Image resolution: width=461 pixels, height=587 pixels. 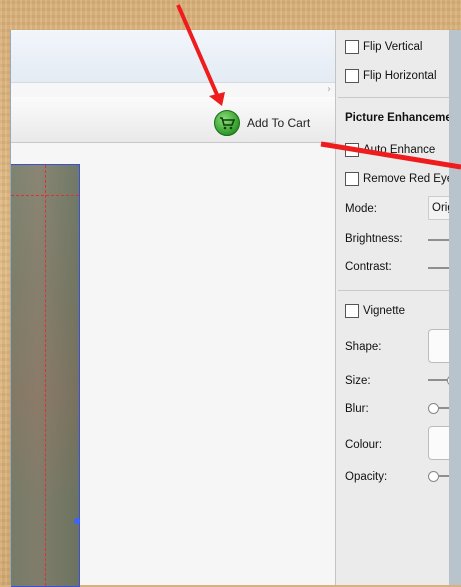 I want to click on size-label: Size:, so click(x=358, y=381).